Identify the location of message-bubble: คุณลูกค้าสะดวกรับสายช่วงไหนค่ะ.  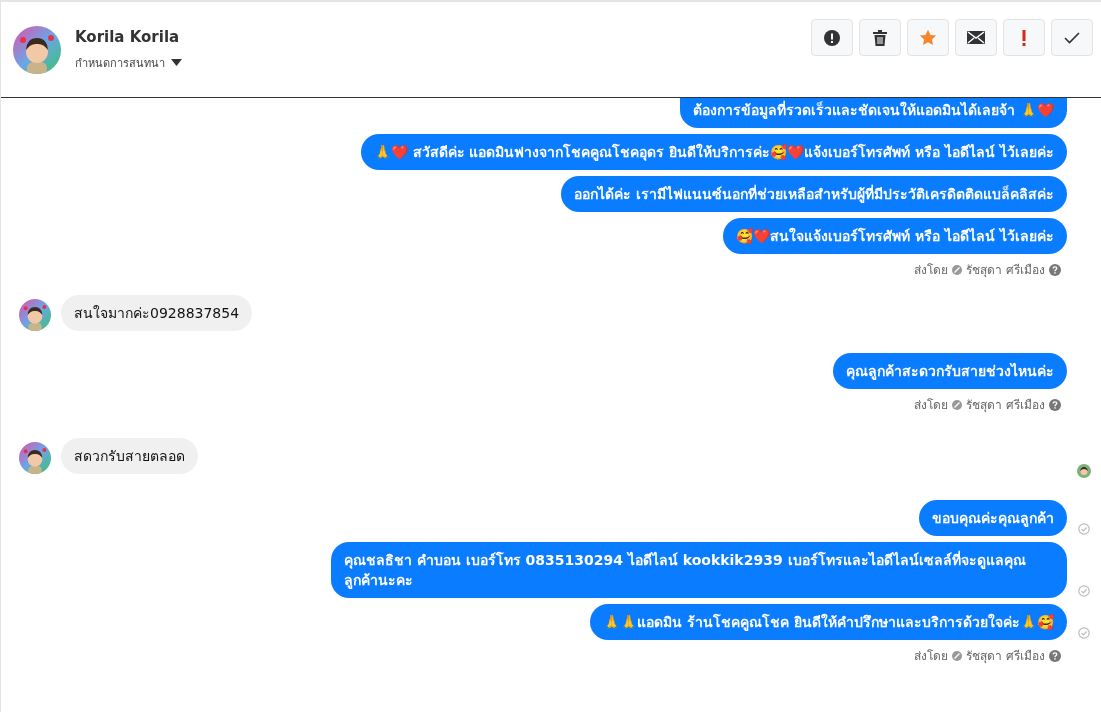
(950, 371).